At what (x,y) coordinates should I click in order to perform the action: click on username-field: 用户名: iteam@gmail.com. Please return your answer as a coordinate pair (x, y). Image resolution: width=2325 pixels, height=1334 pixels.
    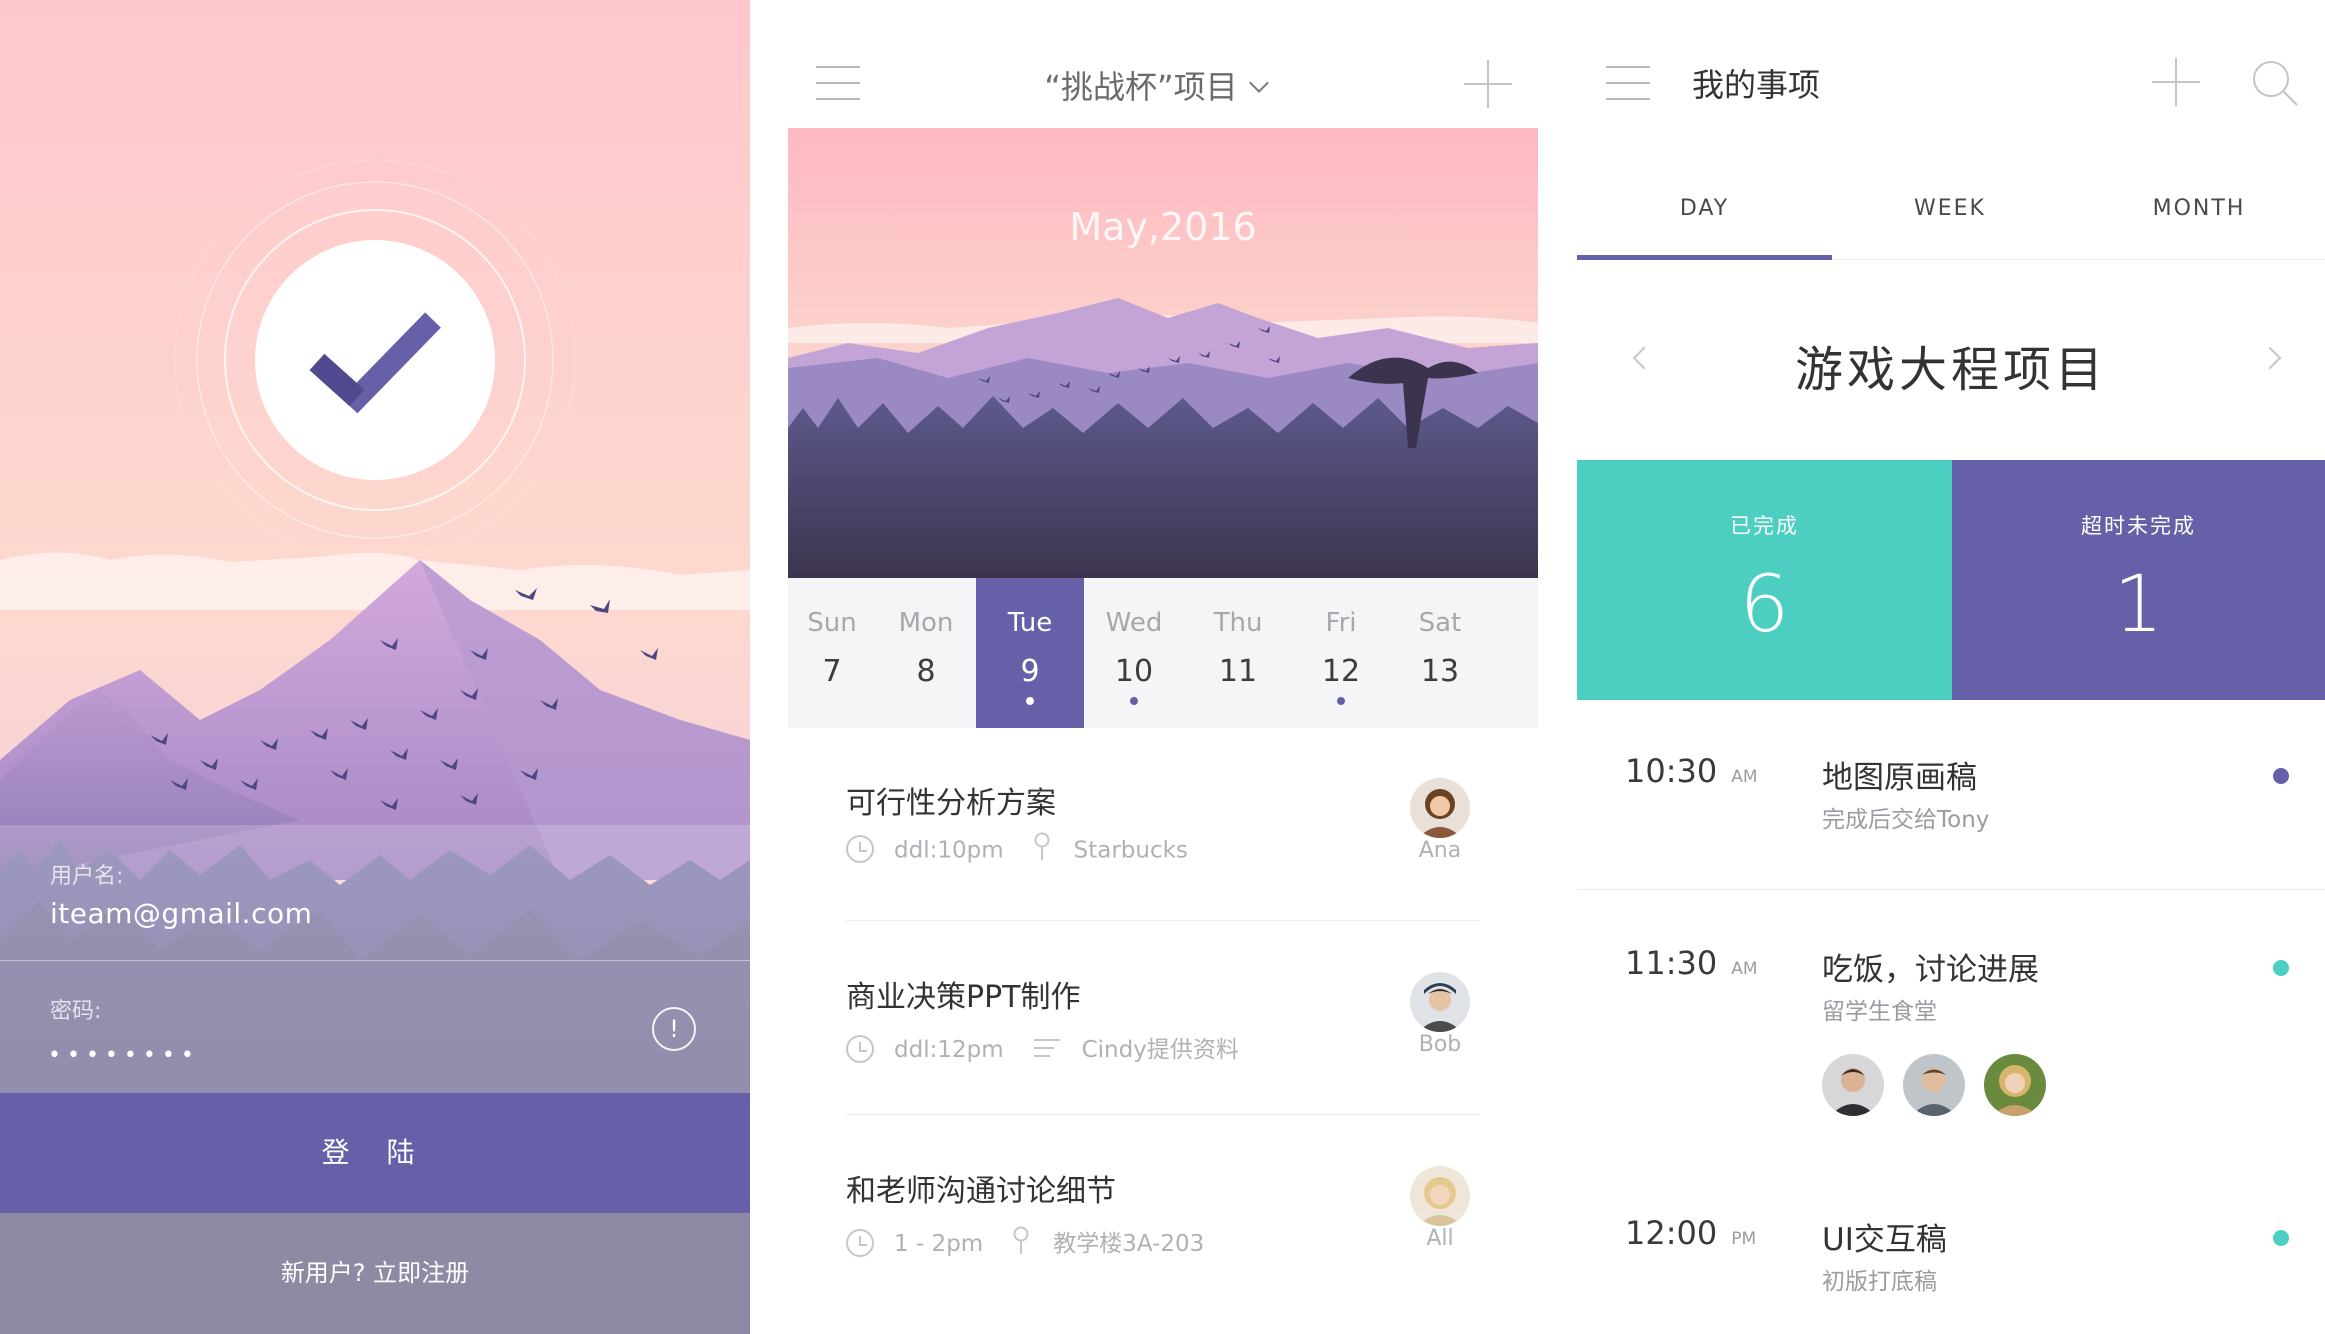
    Looking at the image, I should click on (375, 892).